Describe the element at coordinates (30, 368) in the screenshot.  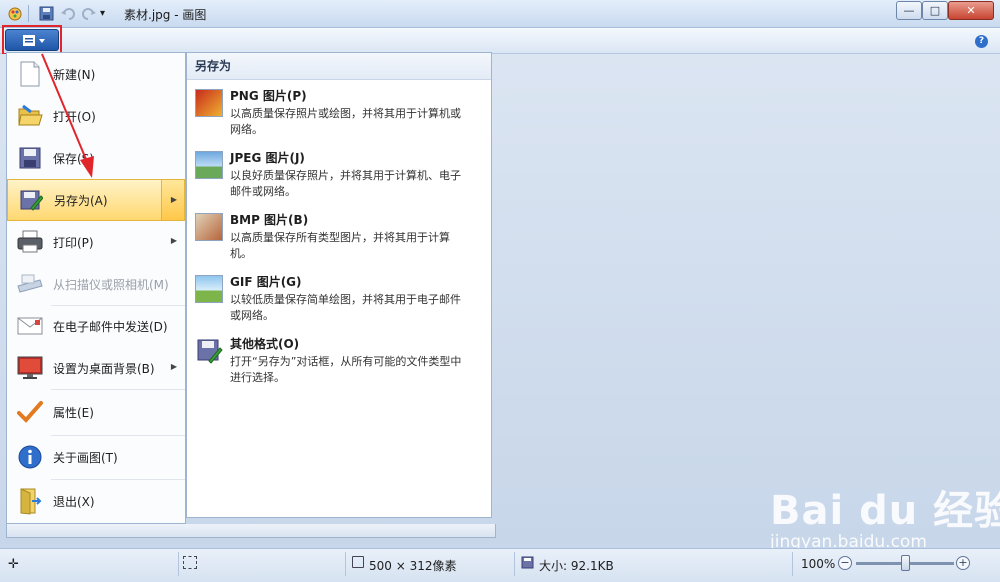
I see `desktop-background-icon` at that location.